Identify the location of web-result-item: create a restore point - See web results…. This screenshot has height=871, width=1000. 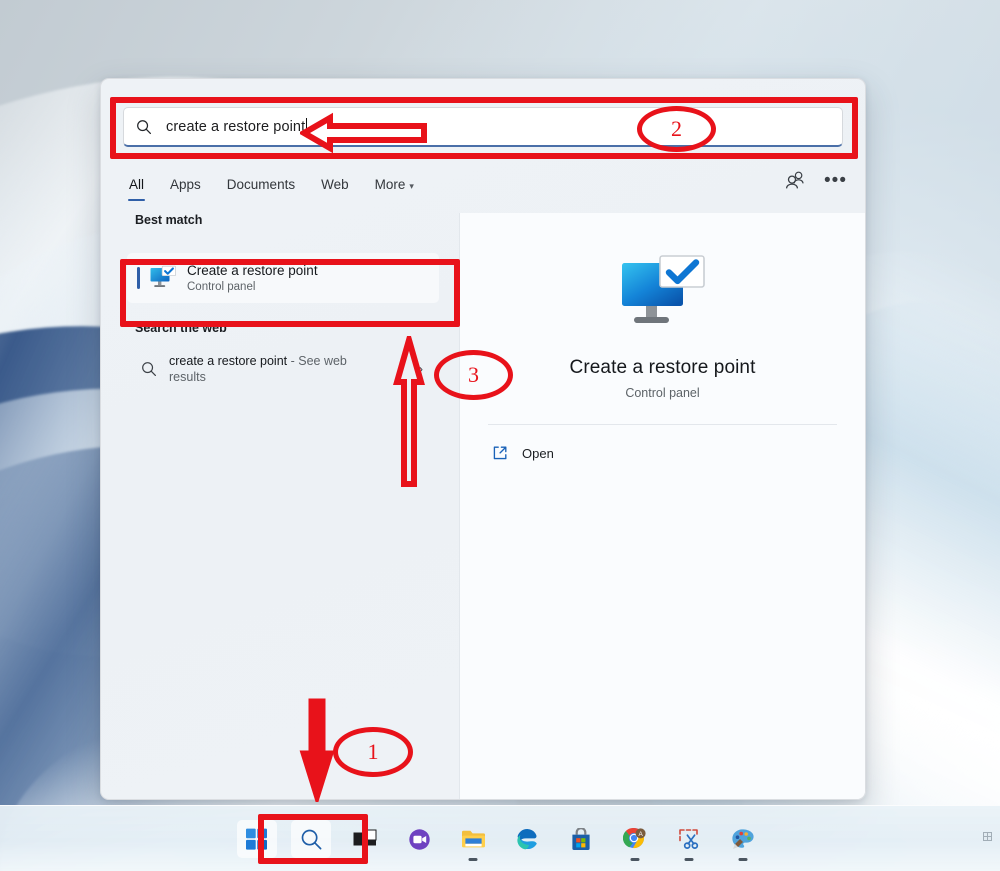
(283, 369).